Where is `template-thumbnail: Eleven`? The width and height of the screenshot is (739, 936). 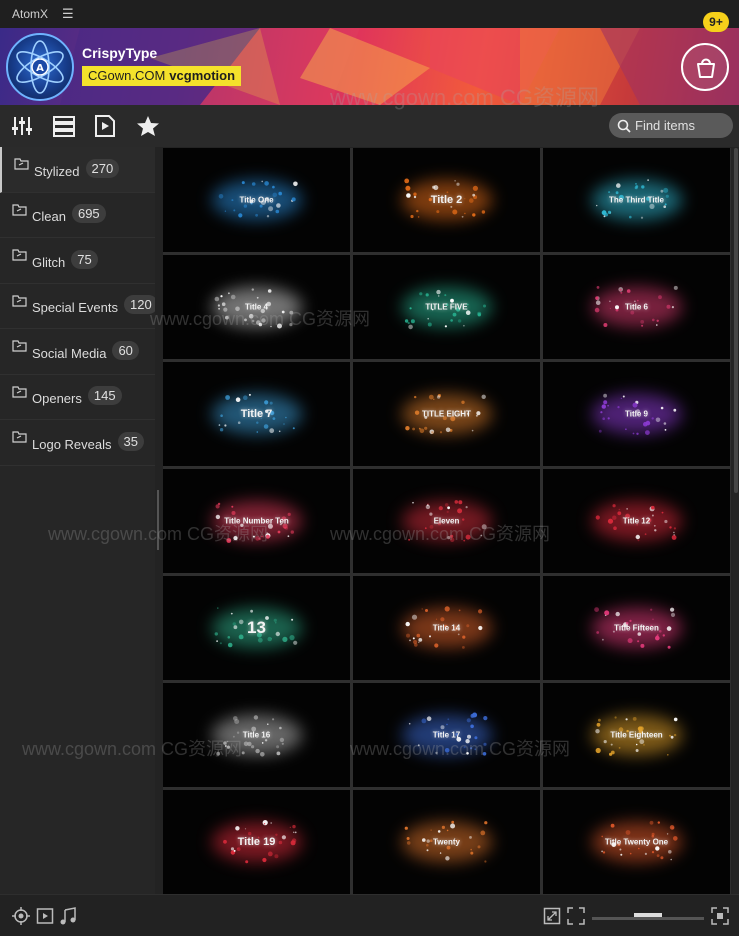
template-thumbnail: Eleven is located at coordinates (446, 521).